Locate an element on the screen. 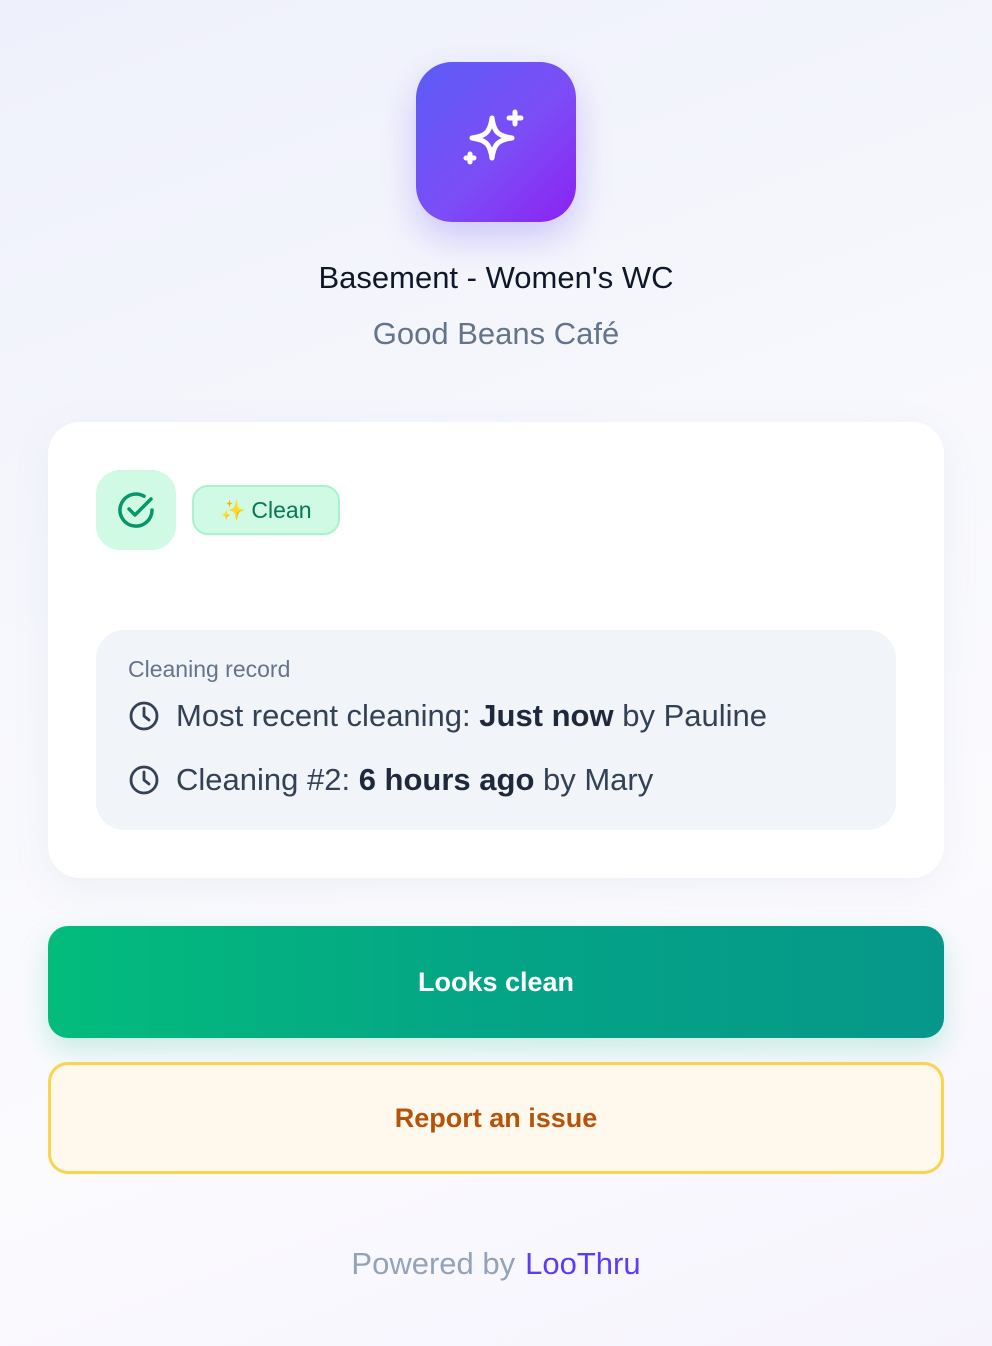 This screenshot has width=992, height=1346. sparkle-emoji-icon: ✨ is located at coordinates (233, 510).